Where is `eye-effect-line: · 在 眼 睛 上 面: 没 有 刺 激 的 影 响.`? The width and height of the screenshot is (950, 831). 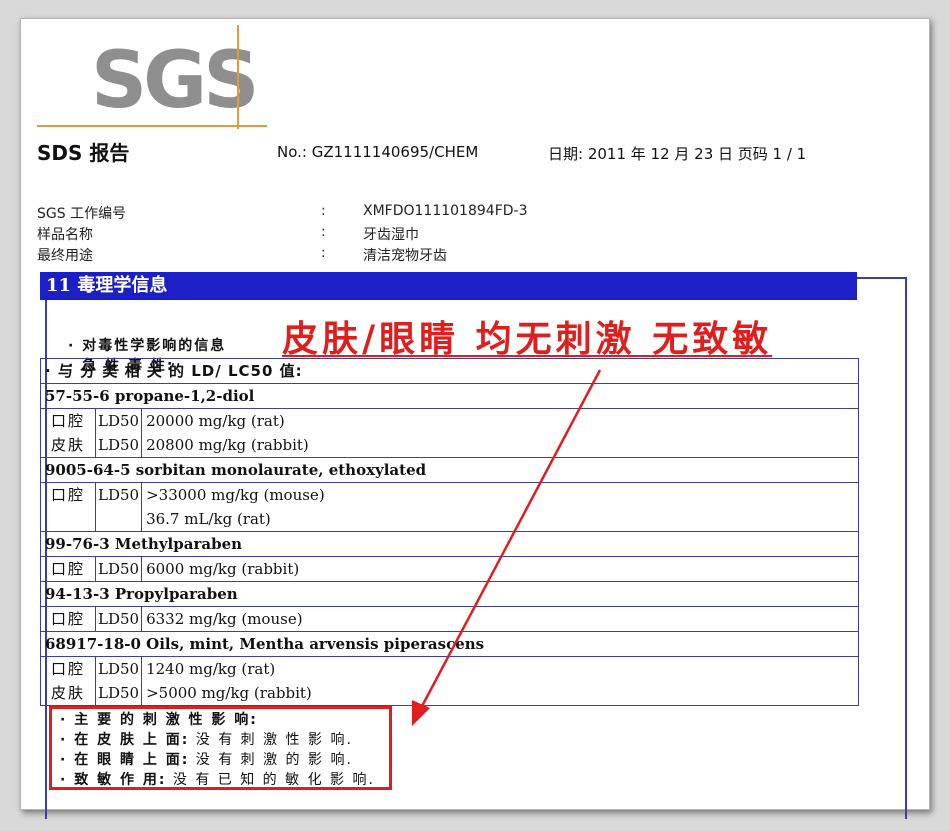
eye-effect-line: · 在 眼 睛 上 面: 没 有 刺 激 的 影 响. is located at coordinates (206, 759).